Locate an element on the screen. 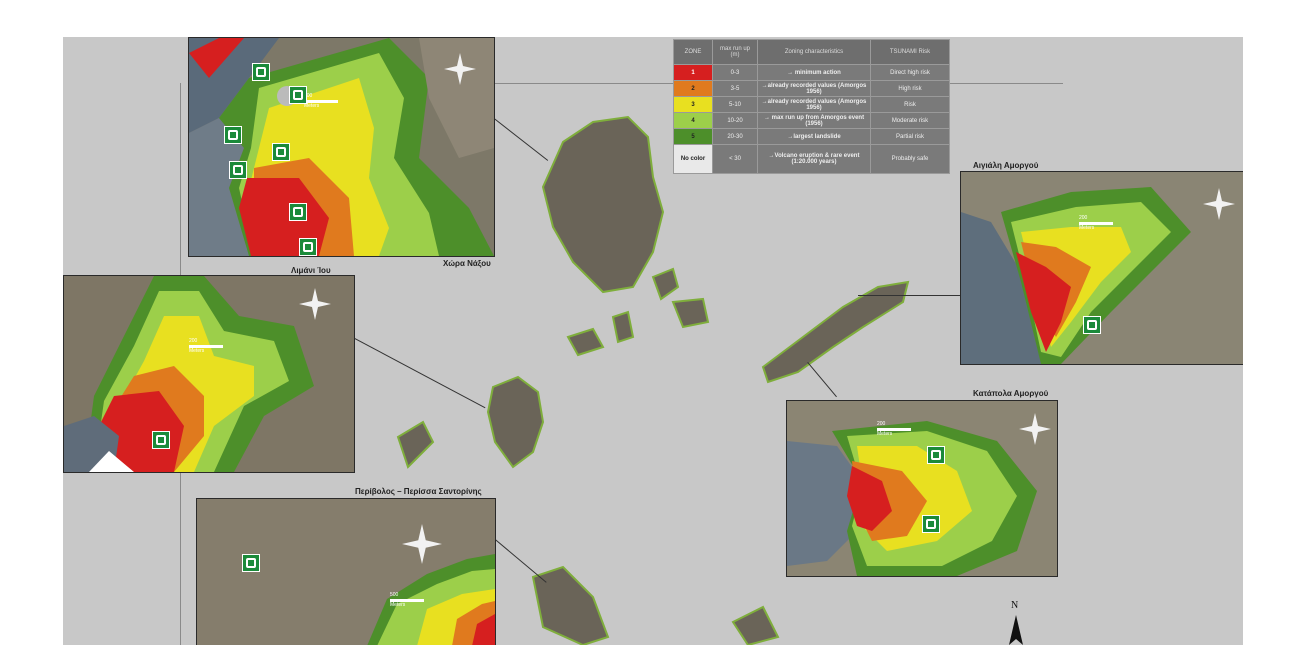 The height and width of the screenshot is (645, 1290). legend-header: ZONE is located at coordinates (693, 52).